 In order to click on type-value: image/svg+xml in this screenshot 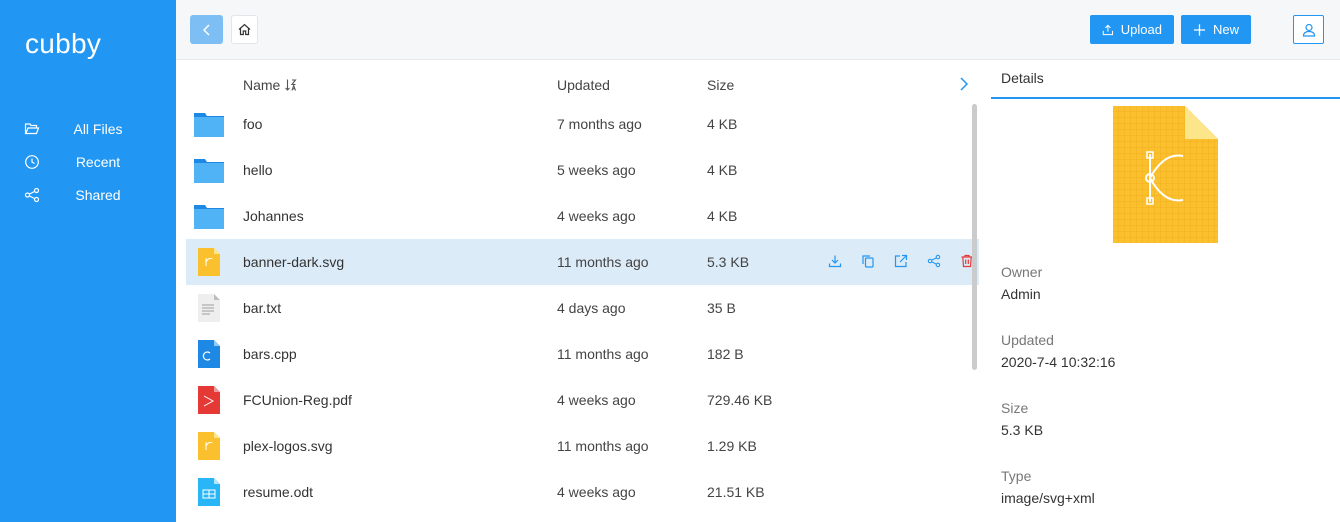, I will do `click(1048, 498)`.